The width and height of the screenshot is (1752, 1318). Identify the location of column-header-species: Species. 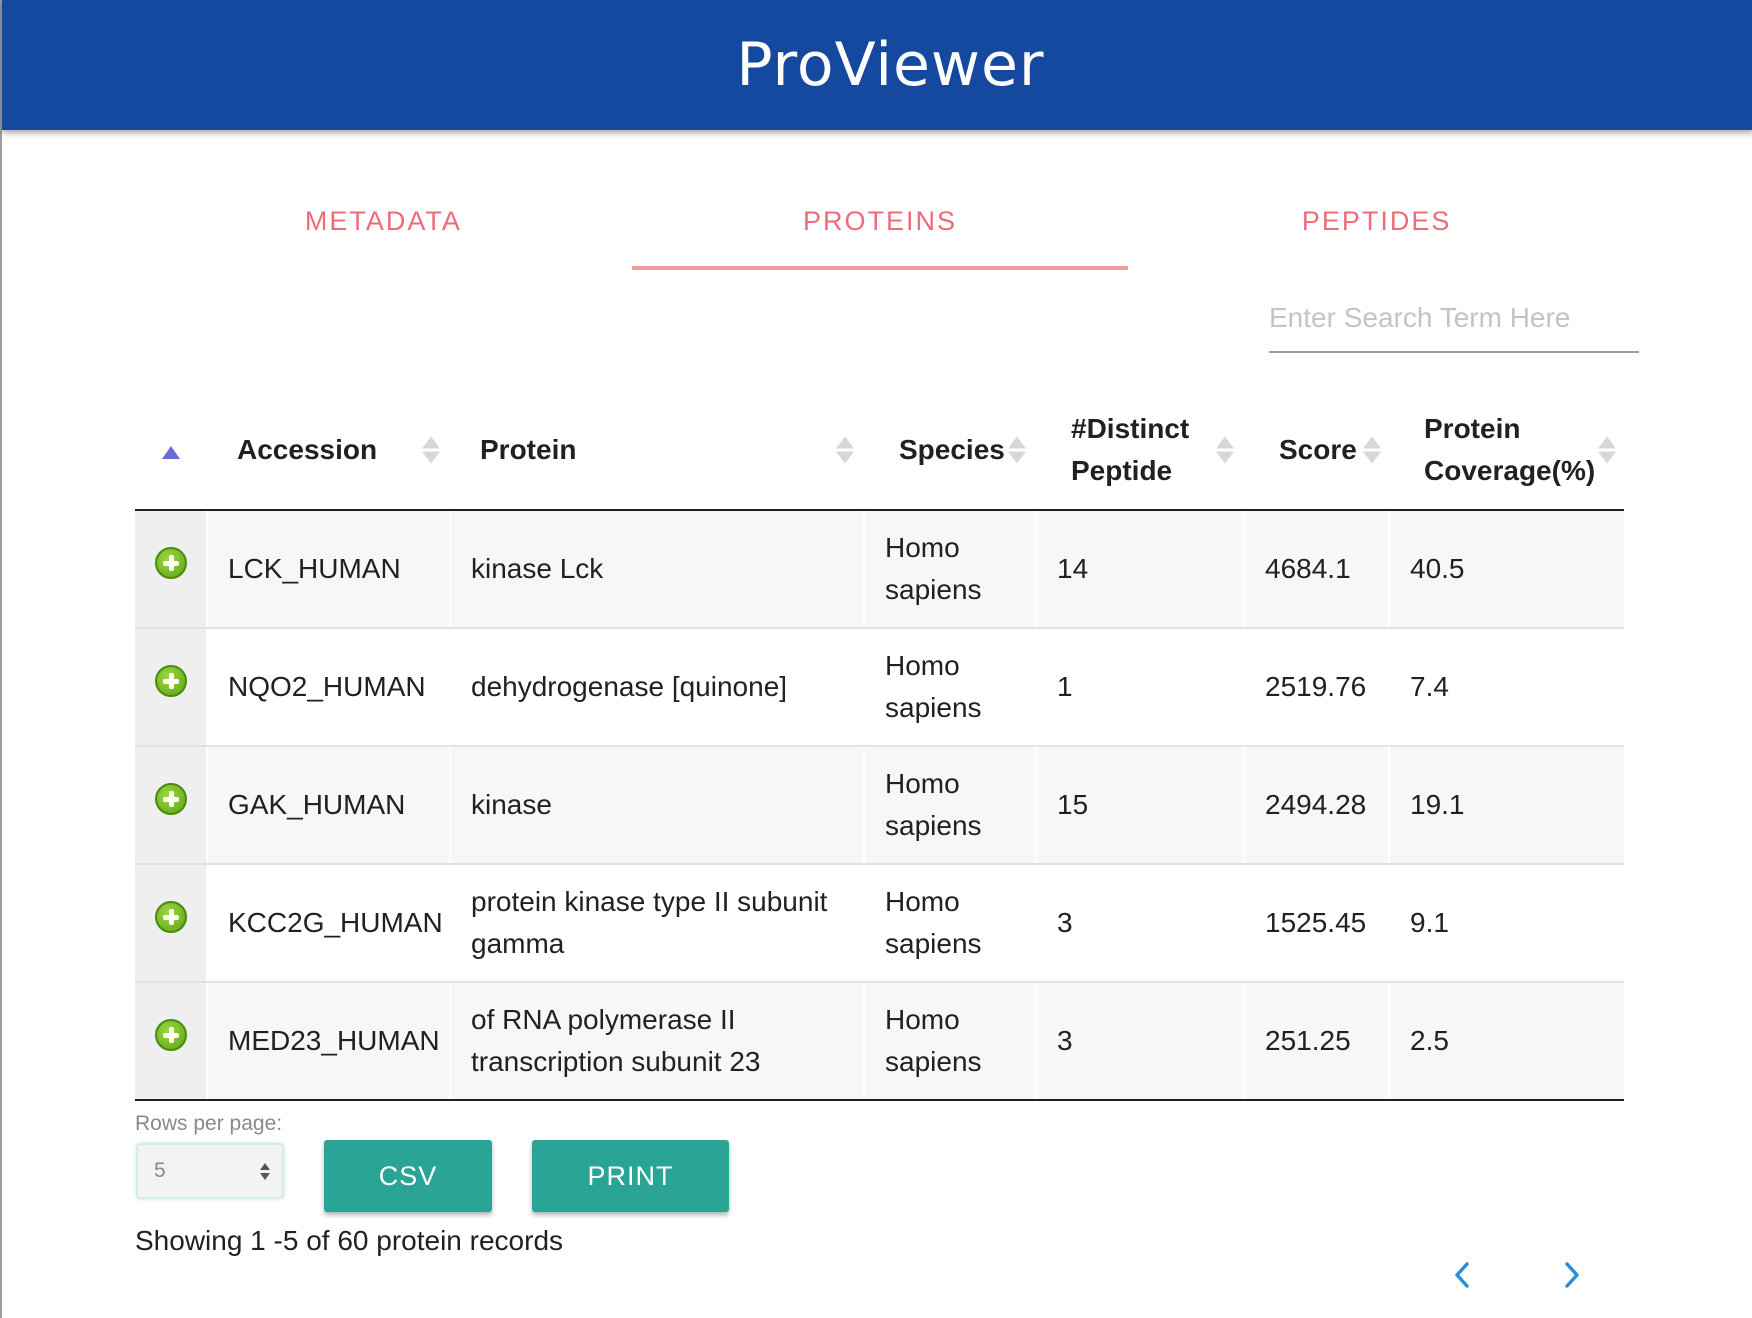
(950, 450).